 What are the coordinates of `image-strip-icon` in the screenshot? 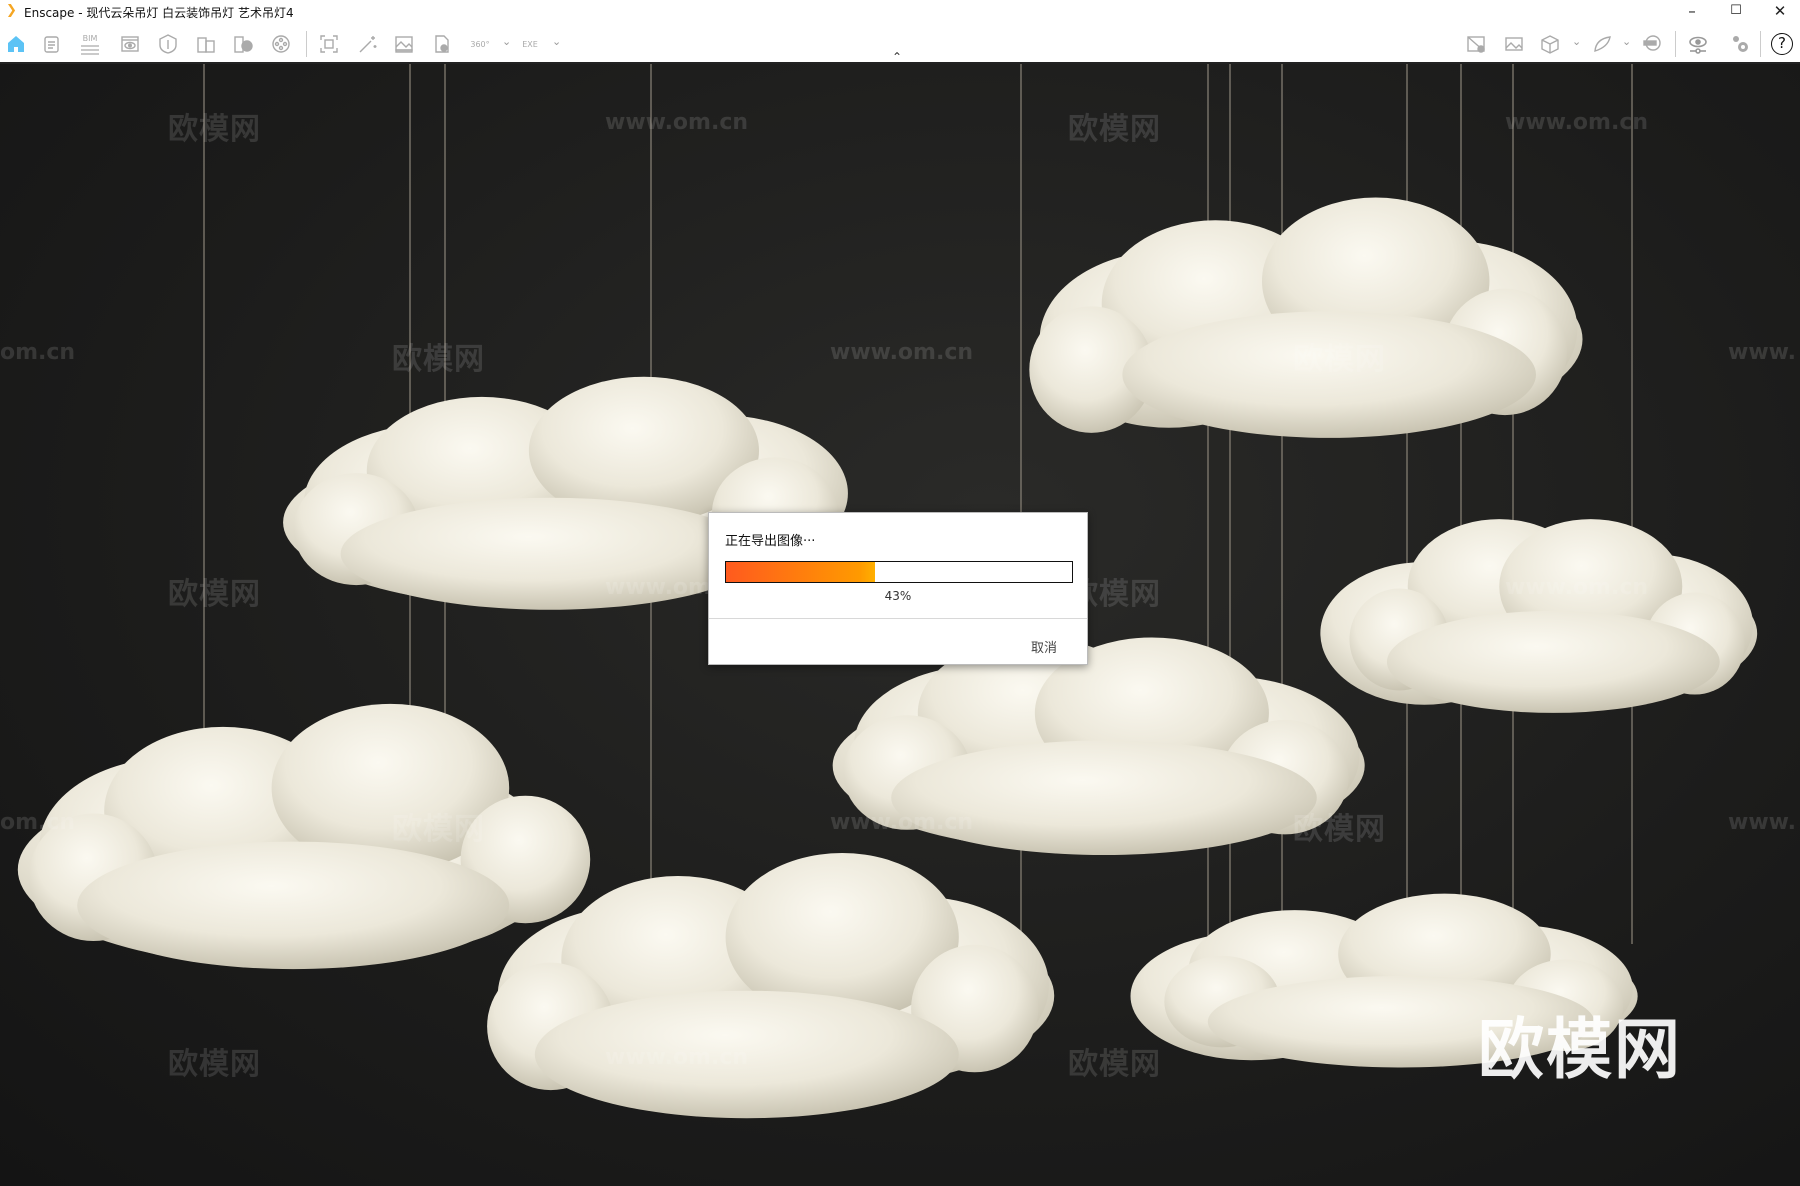 It's located at (1514, 44).